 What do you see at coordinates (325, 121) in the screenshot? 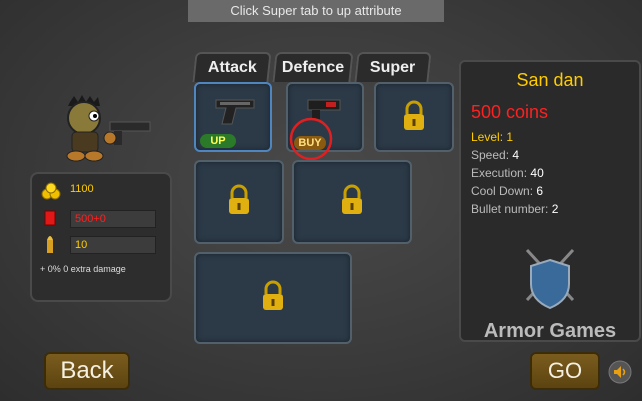
I see `weapon-slot-2: BUY` at bounding box center [325, 121].